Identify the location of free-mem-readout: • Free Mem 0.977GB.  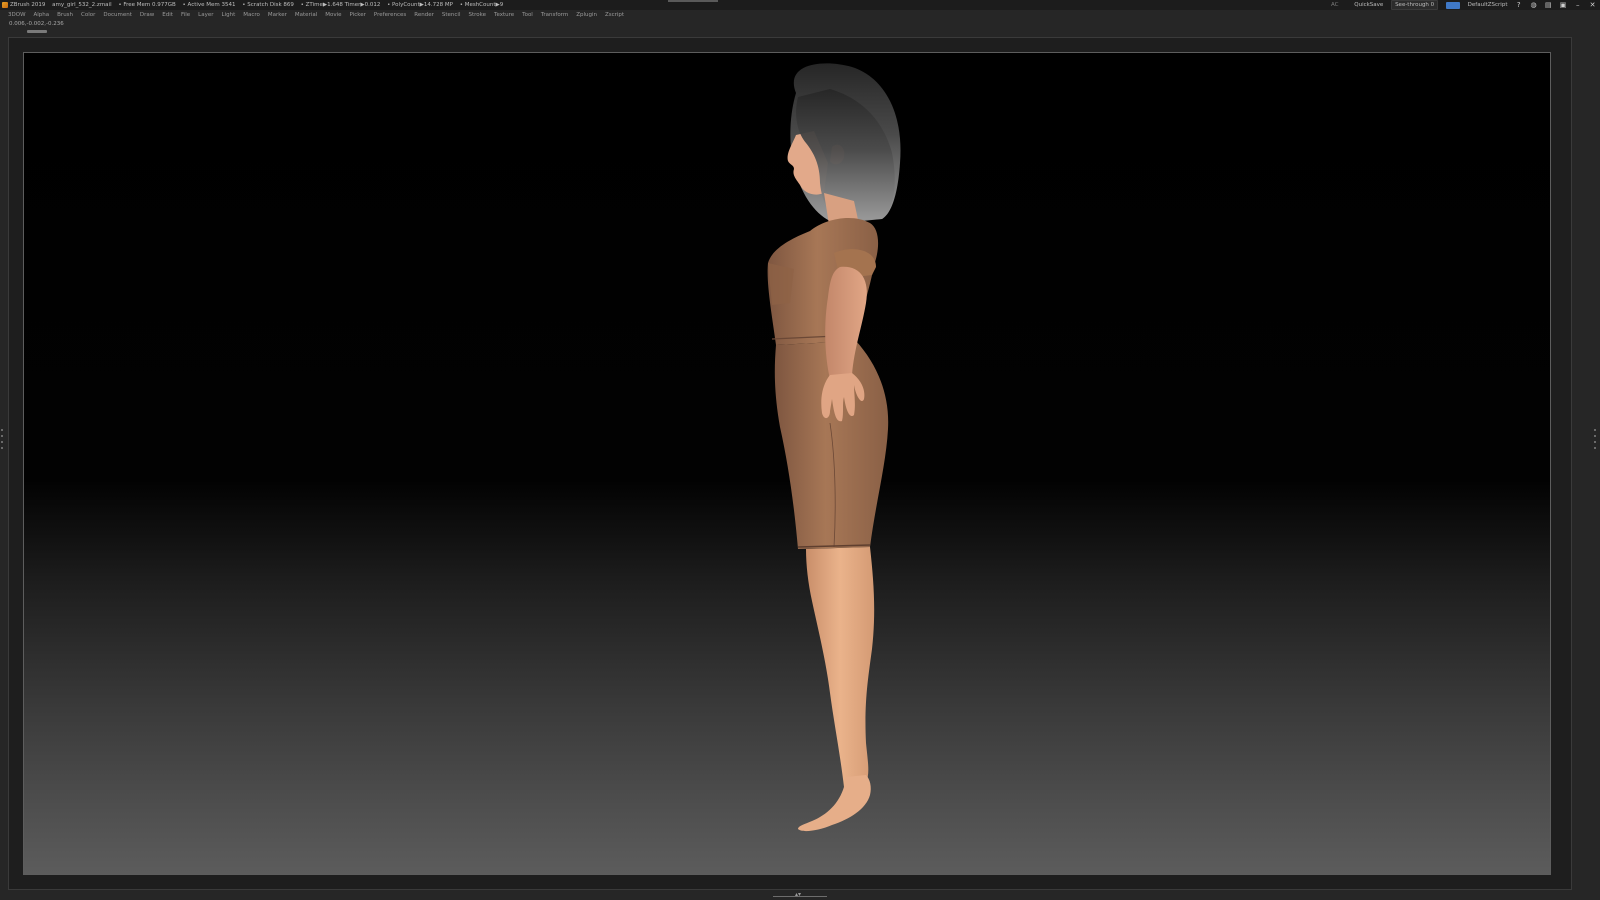
(147, 5).